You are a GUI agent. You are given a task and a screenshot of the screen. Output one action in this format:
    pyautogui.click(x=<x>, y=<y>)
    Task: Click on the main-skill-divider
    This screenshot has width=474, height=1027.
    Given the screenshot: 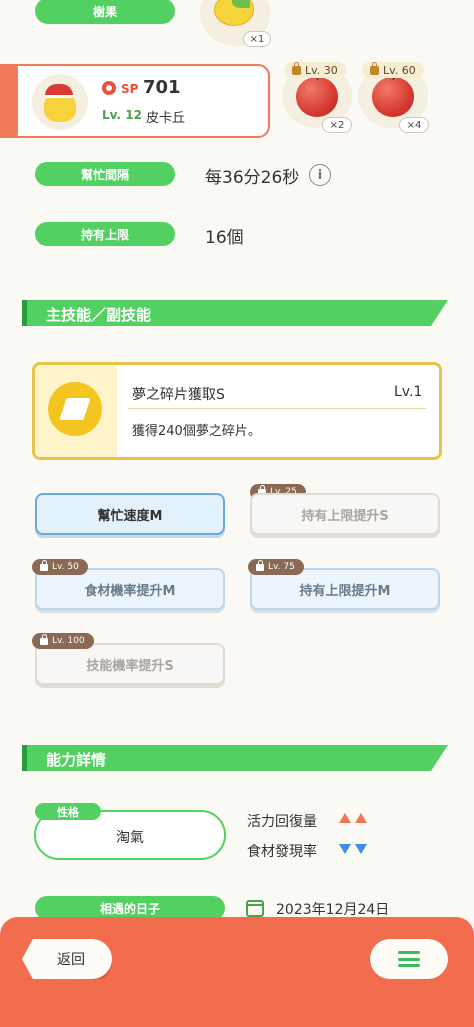 What is the action you would take?
    pyautogui.click(x=277, y=408)
    